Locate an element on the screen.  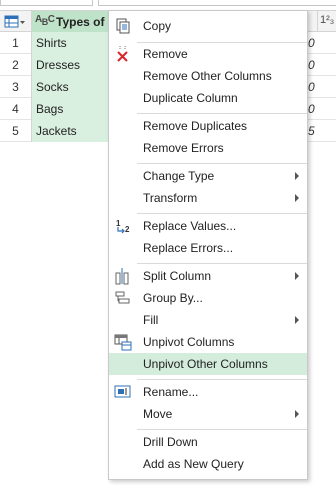
menu-item-label: Remove Duplicates is located at coordinates (195, 126).